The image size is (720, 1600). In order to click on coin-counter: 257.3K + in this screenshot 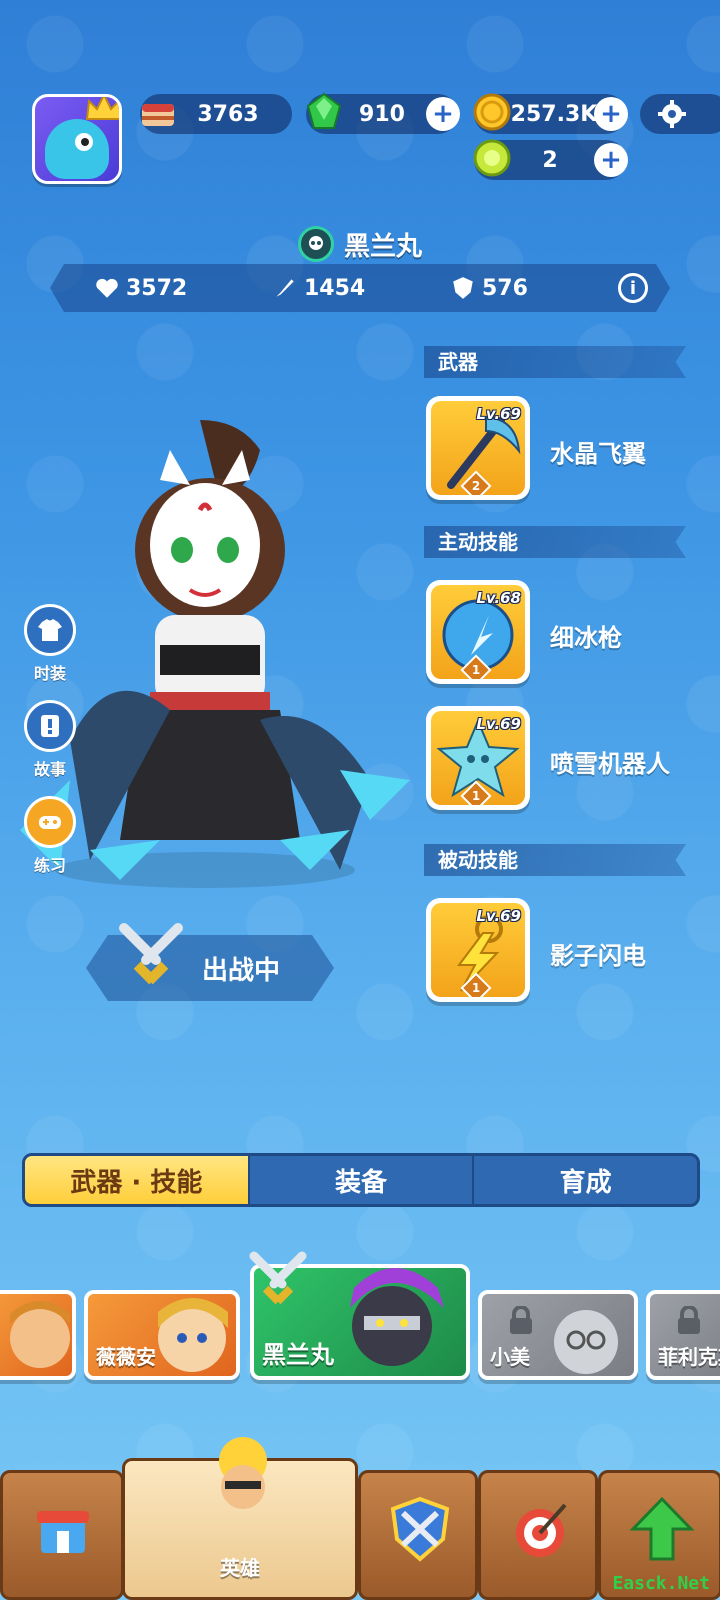, I will do `click(550, 113)`.